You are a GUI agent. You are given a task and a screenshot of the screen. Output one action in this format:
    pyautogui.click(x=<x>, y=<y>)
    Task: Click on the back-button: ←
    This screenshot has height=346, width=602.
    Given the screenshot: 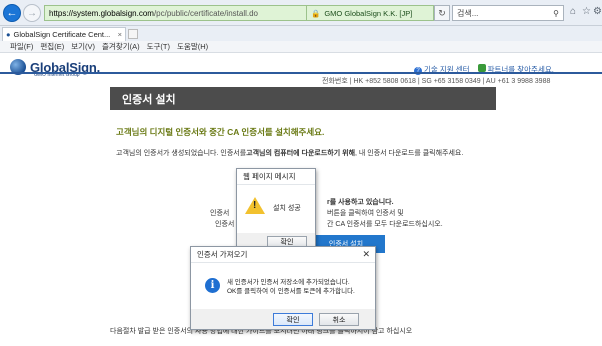 What is the action you would take?
    pyautogui.click(x=12, y=13)
    